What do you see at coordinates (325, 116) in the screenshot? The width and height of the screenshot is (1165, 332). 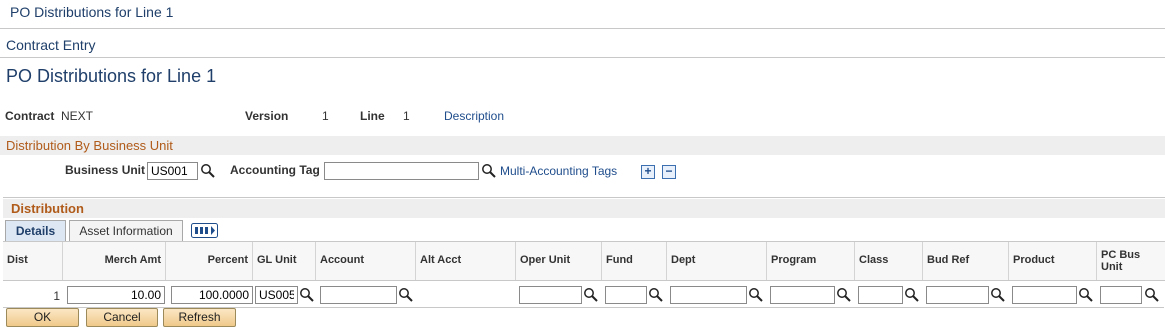 I see `version-value: 1` at bounding box center [325, 116].